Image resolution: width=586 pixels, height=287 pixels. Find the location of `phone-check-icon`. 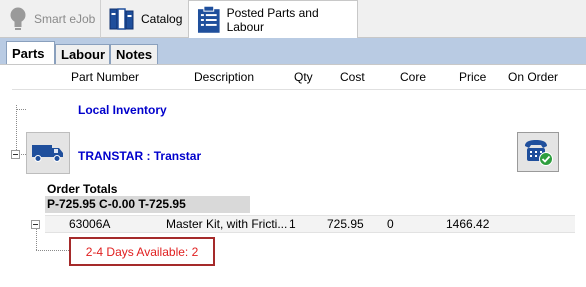

phone-check-icon is located at coordinates (539, 153).